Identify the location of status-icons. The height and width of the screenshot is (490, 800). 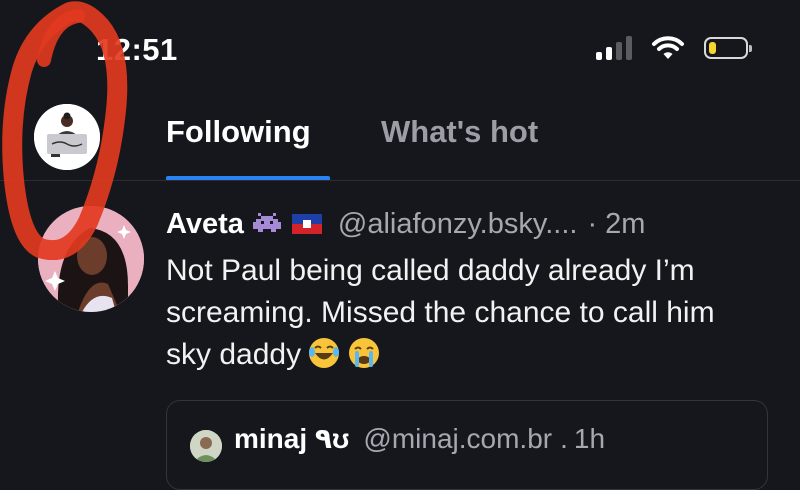
(674, 48).